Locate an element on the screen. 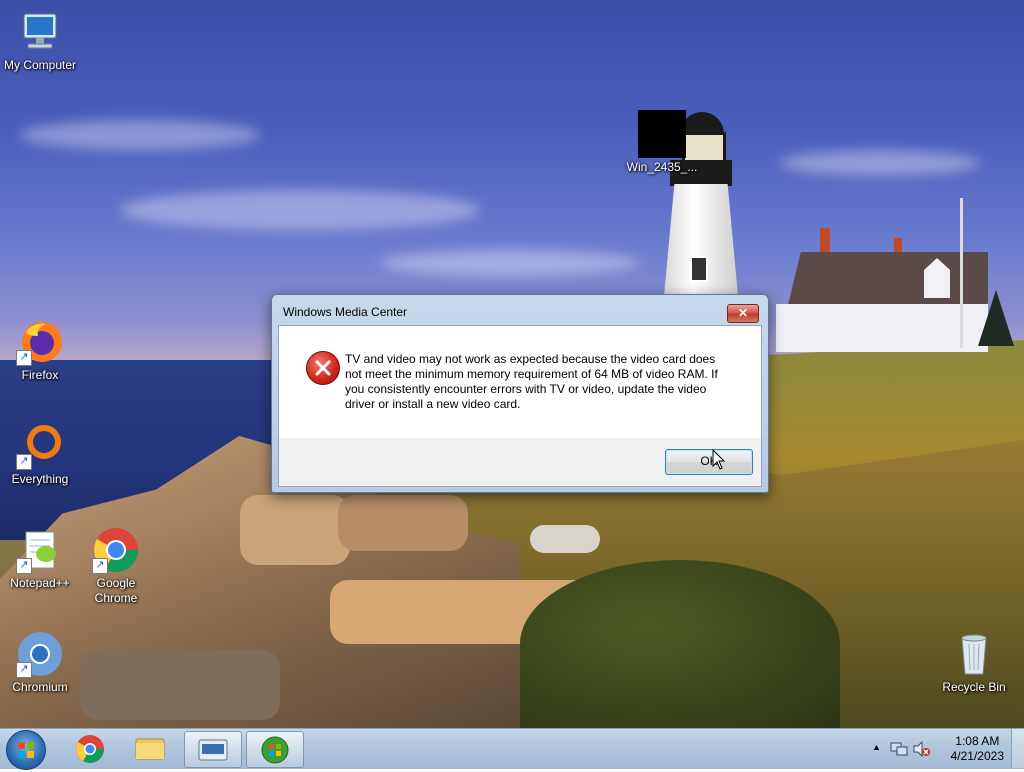 This screenshot has height=772, width=1024. keyboard-icon is located at coordinates (213, 750).